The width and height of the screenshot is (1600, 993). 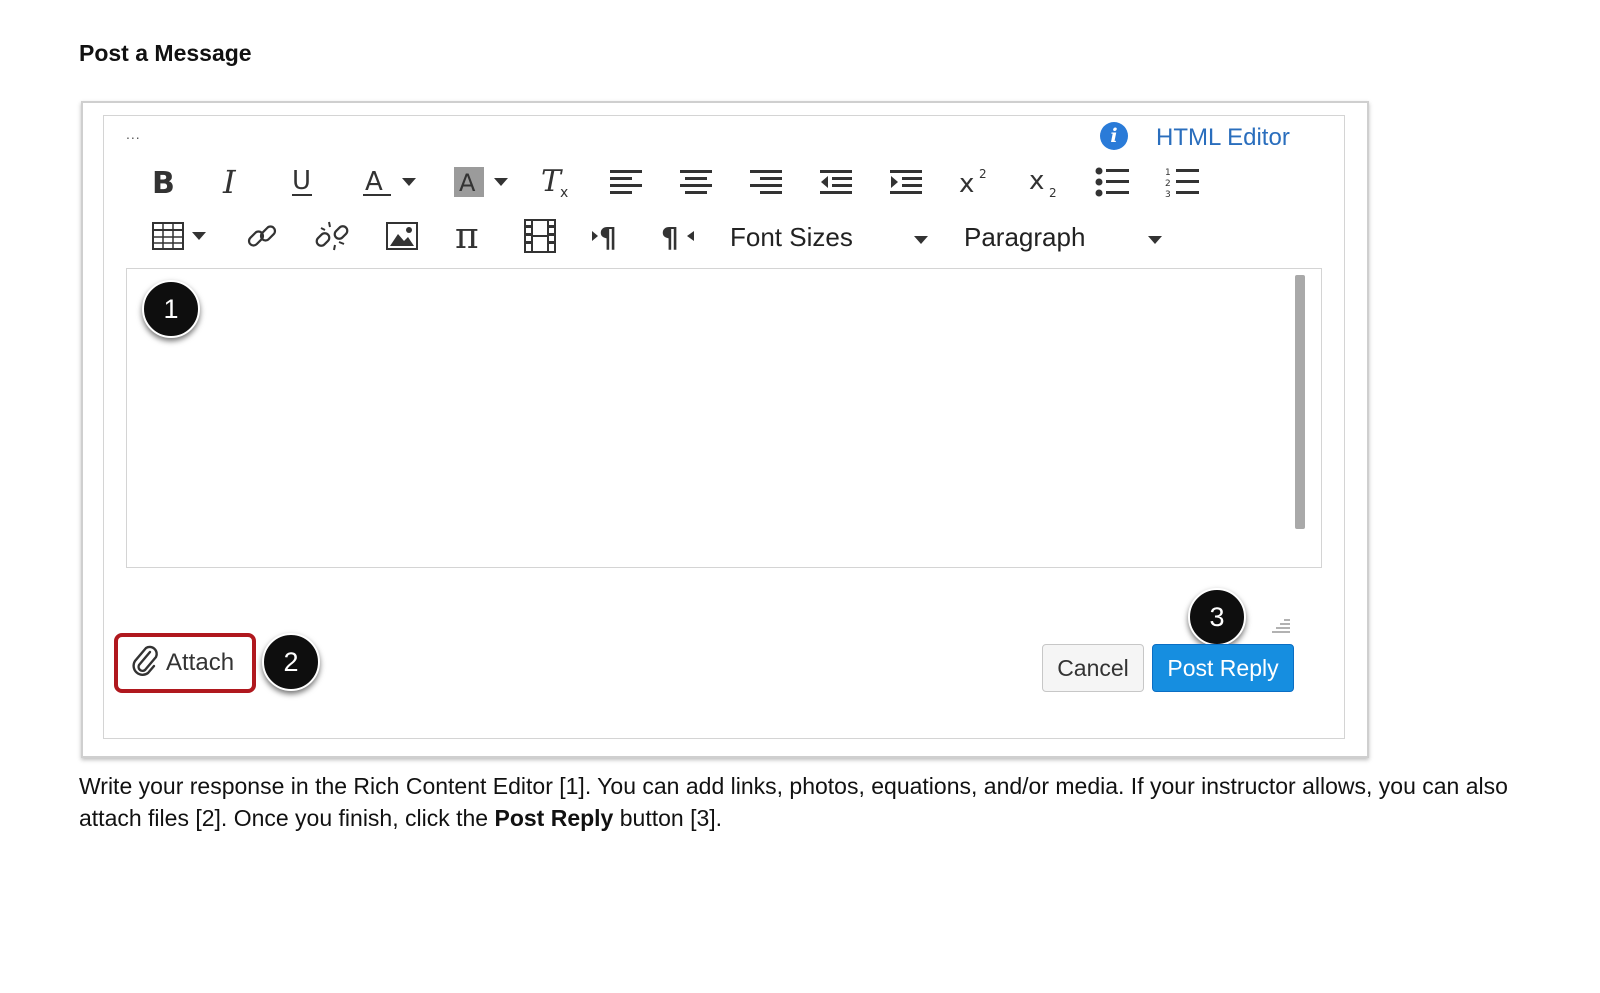 I want to click on clear-formatting-icon: Tx, so click(x=556, y=182).